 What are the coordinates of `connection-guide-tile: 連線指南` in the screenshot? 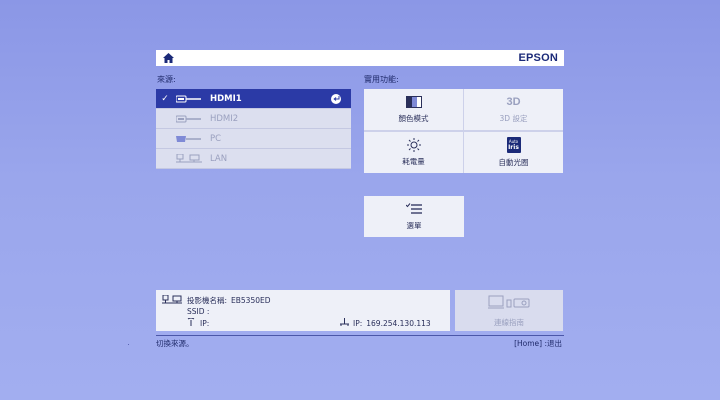 It's located at (509, 310).